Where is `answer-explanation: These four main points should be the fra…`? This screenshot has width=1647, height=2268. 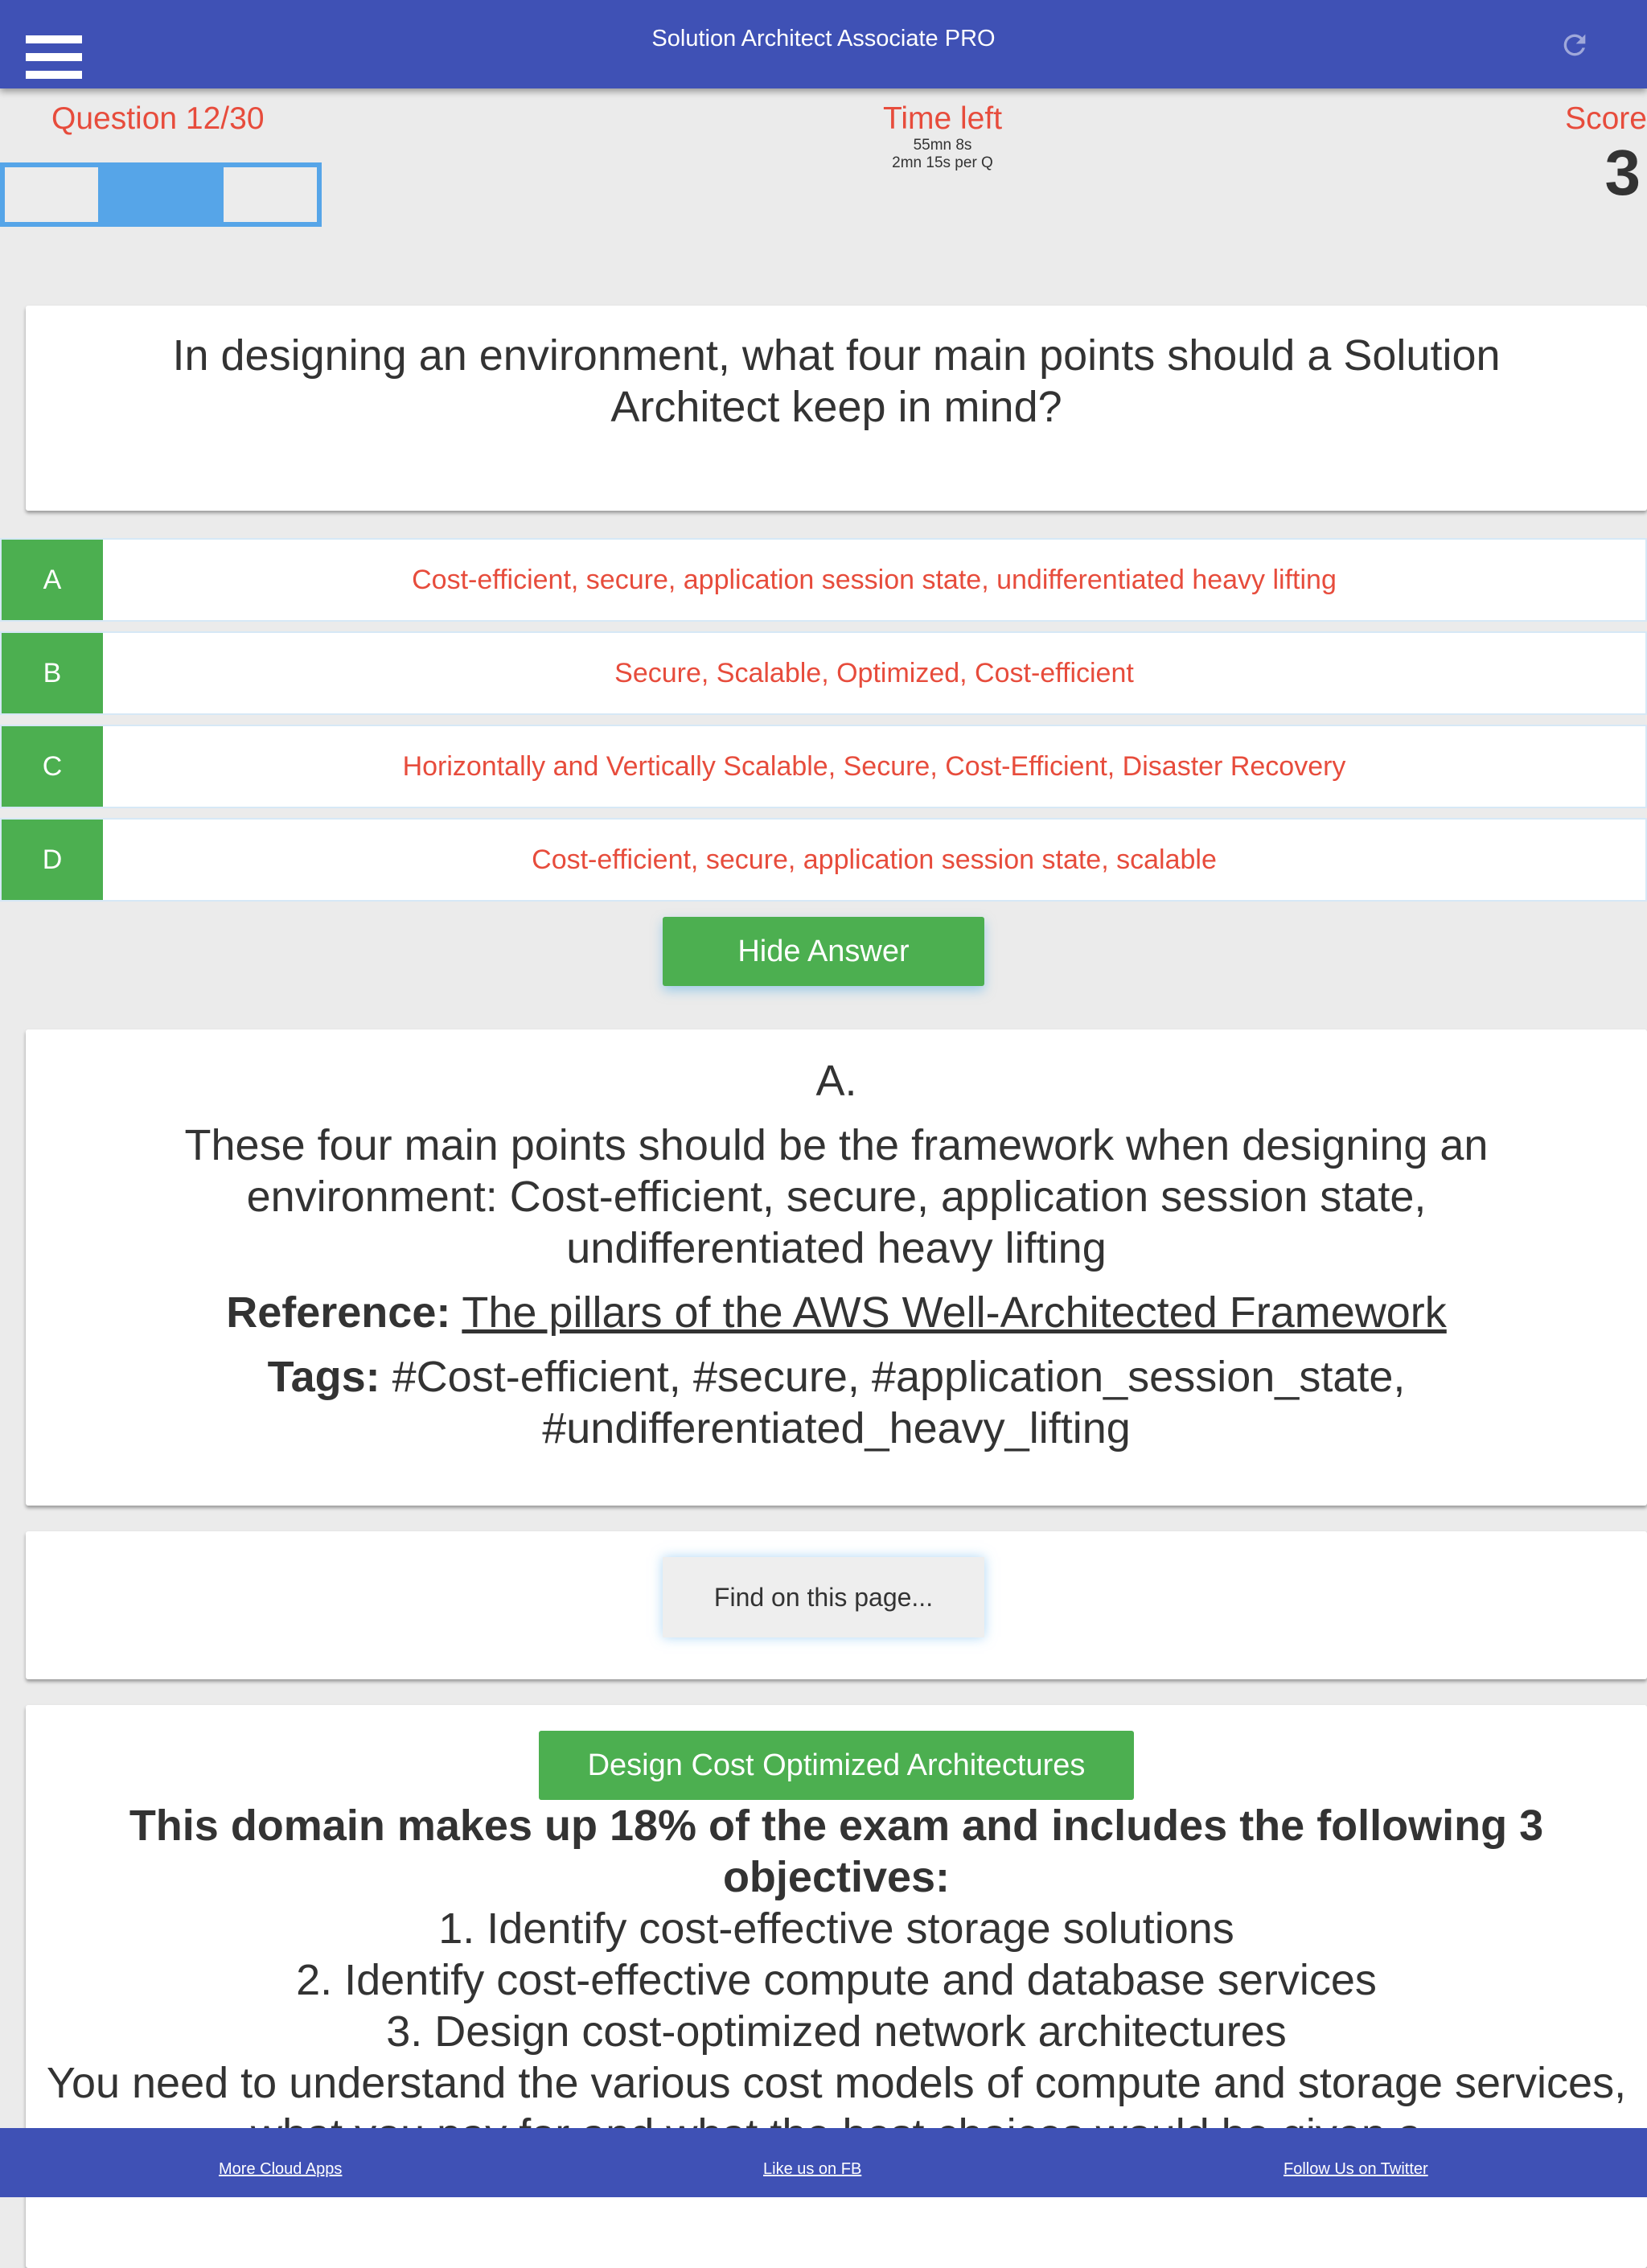
answer-explanation: These four main points should be the fra… is located at coordinates (836, 1197).